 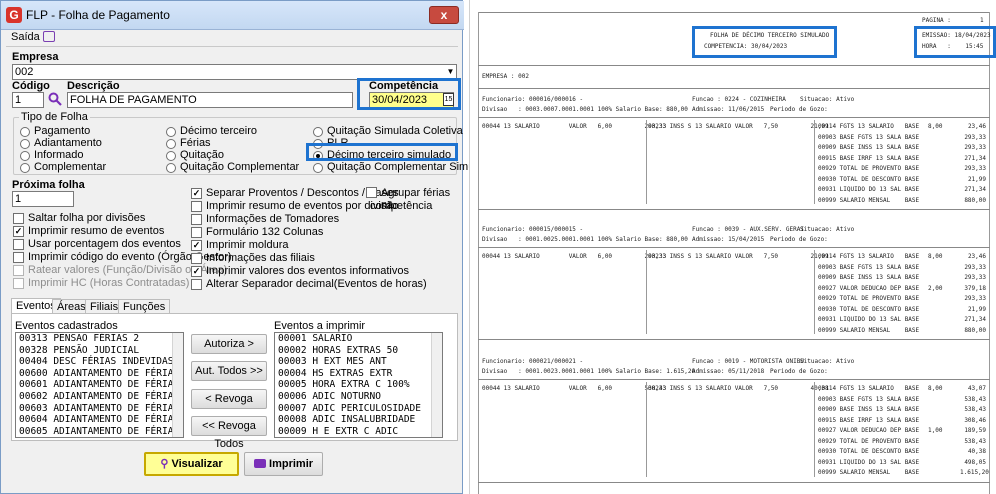 I want to click on report-funcionario: Funcionario: 000015/000015 -, so click(x=533, y=229).